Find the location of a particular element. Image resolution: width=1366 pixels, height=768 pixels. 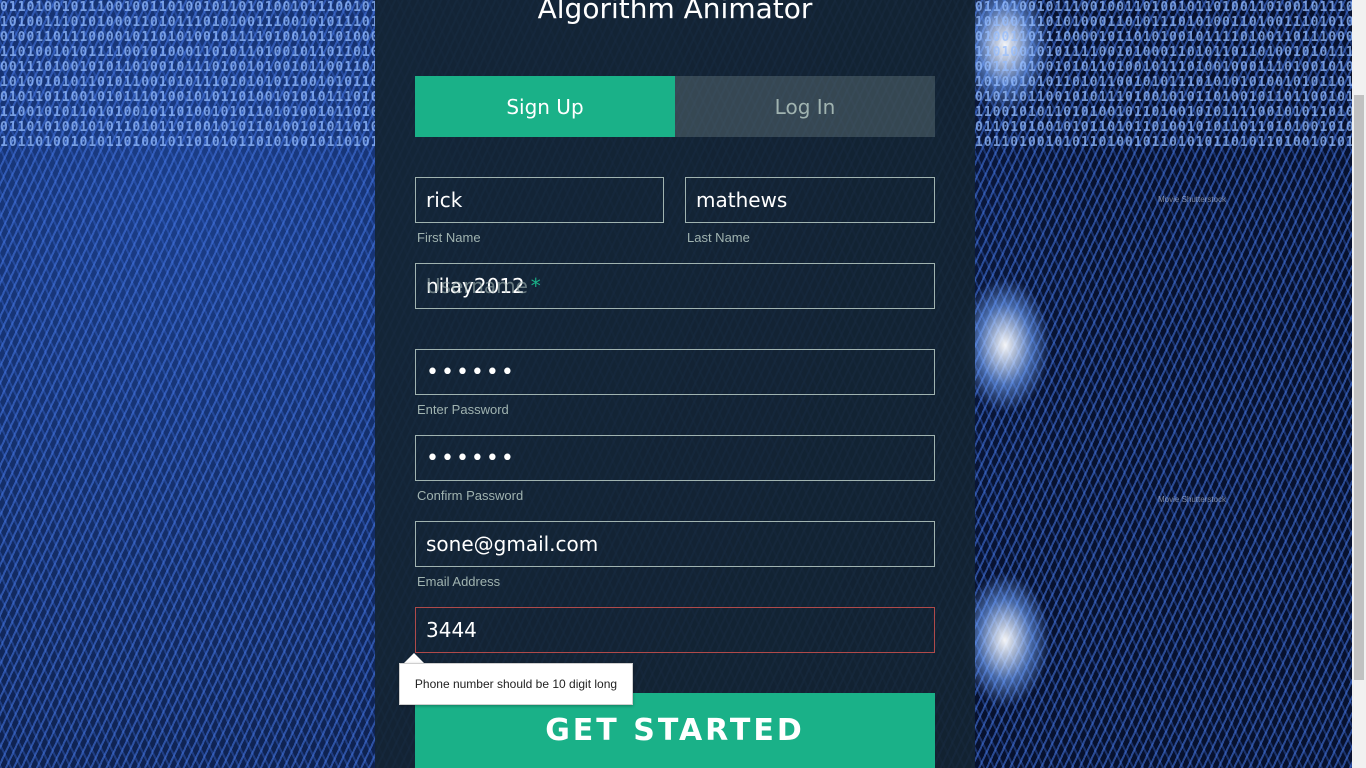

confirm-password-masked-value: •••••• is located at coordinates (471, 458).